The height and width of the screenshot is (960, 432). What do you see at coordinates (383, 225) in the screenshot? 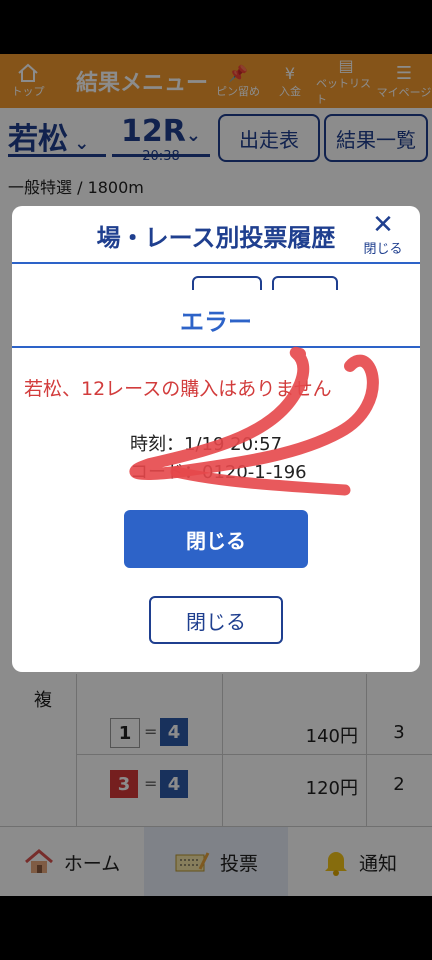
I see `close-icon: ✕` at bounding box center [383, 225].